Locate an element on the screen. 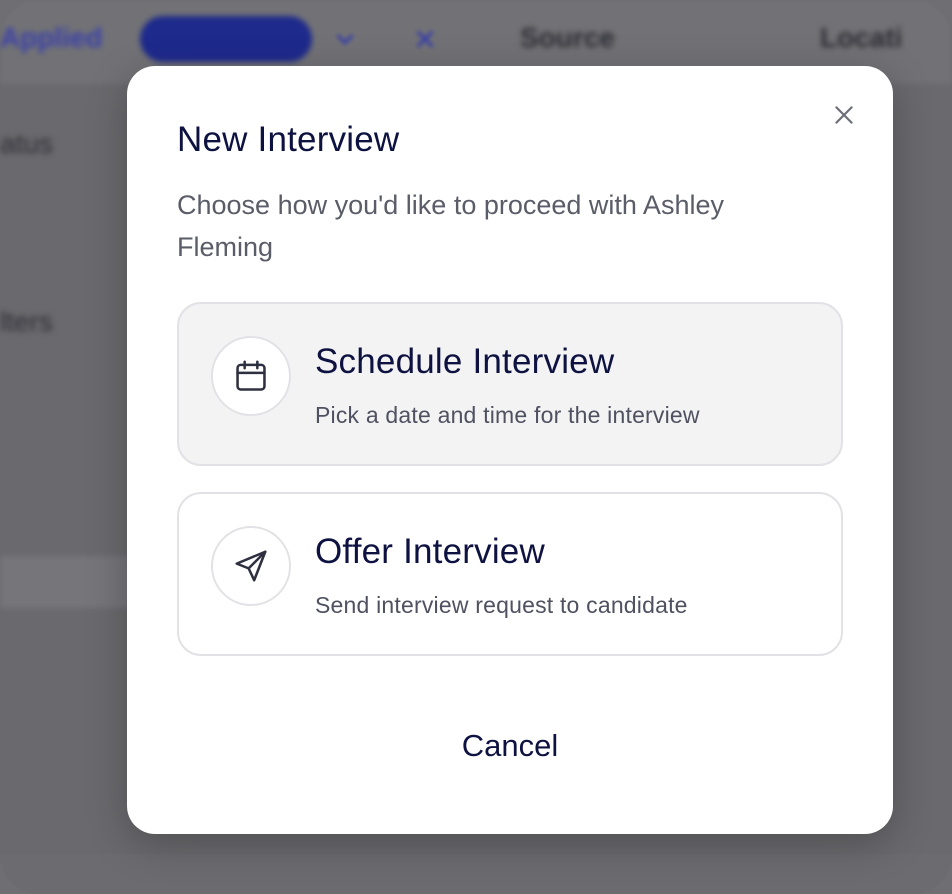 Image resolution: width=952 pixels, height=894 pixels. close-button is located at coordinates (844, 115).